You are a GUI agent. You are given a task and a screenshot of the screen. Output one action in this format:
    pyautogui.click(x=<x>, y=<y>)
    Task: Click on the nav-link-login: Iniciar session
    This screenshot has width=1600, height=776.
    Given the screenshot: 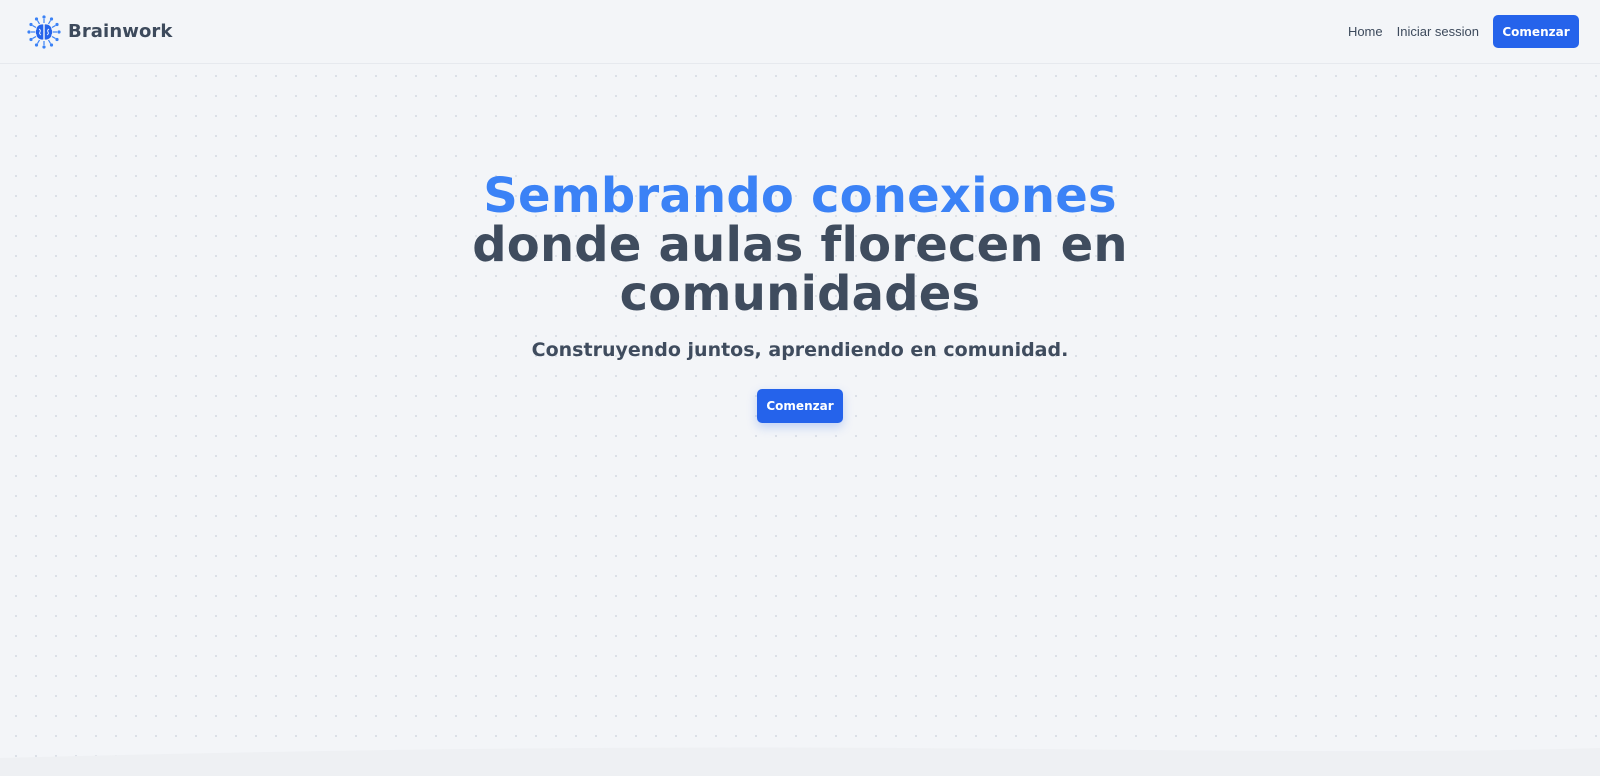 What is the action you would take?
    pyautogui.click(x=1438, y=31)
    